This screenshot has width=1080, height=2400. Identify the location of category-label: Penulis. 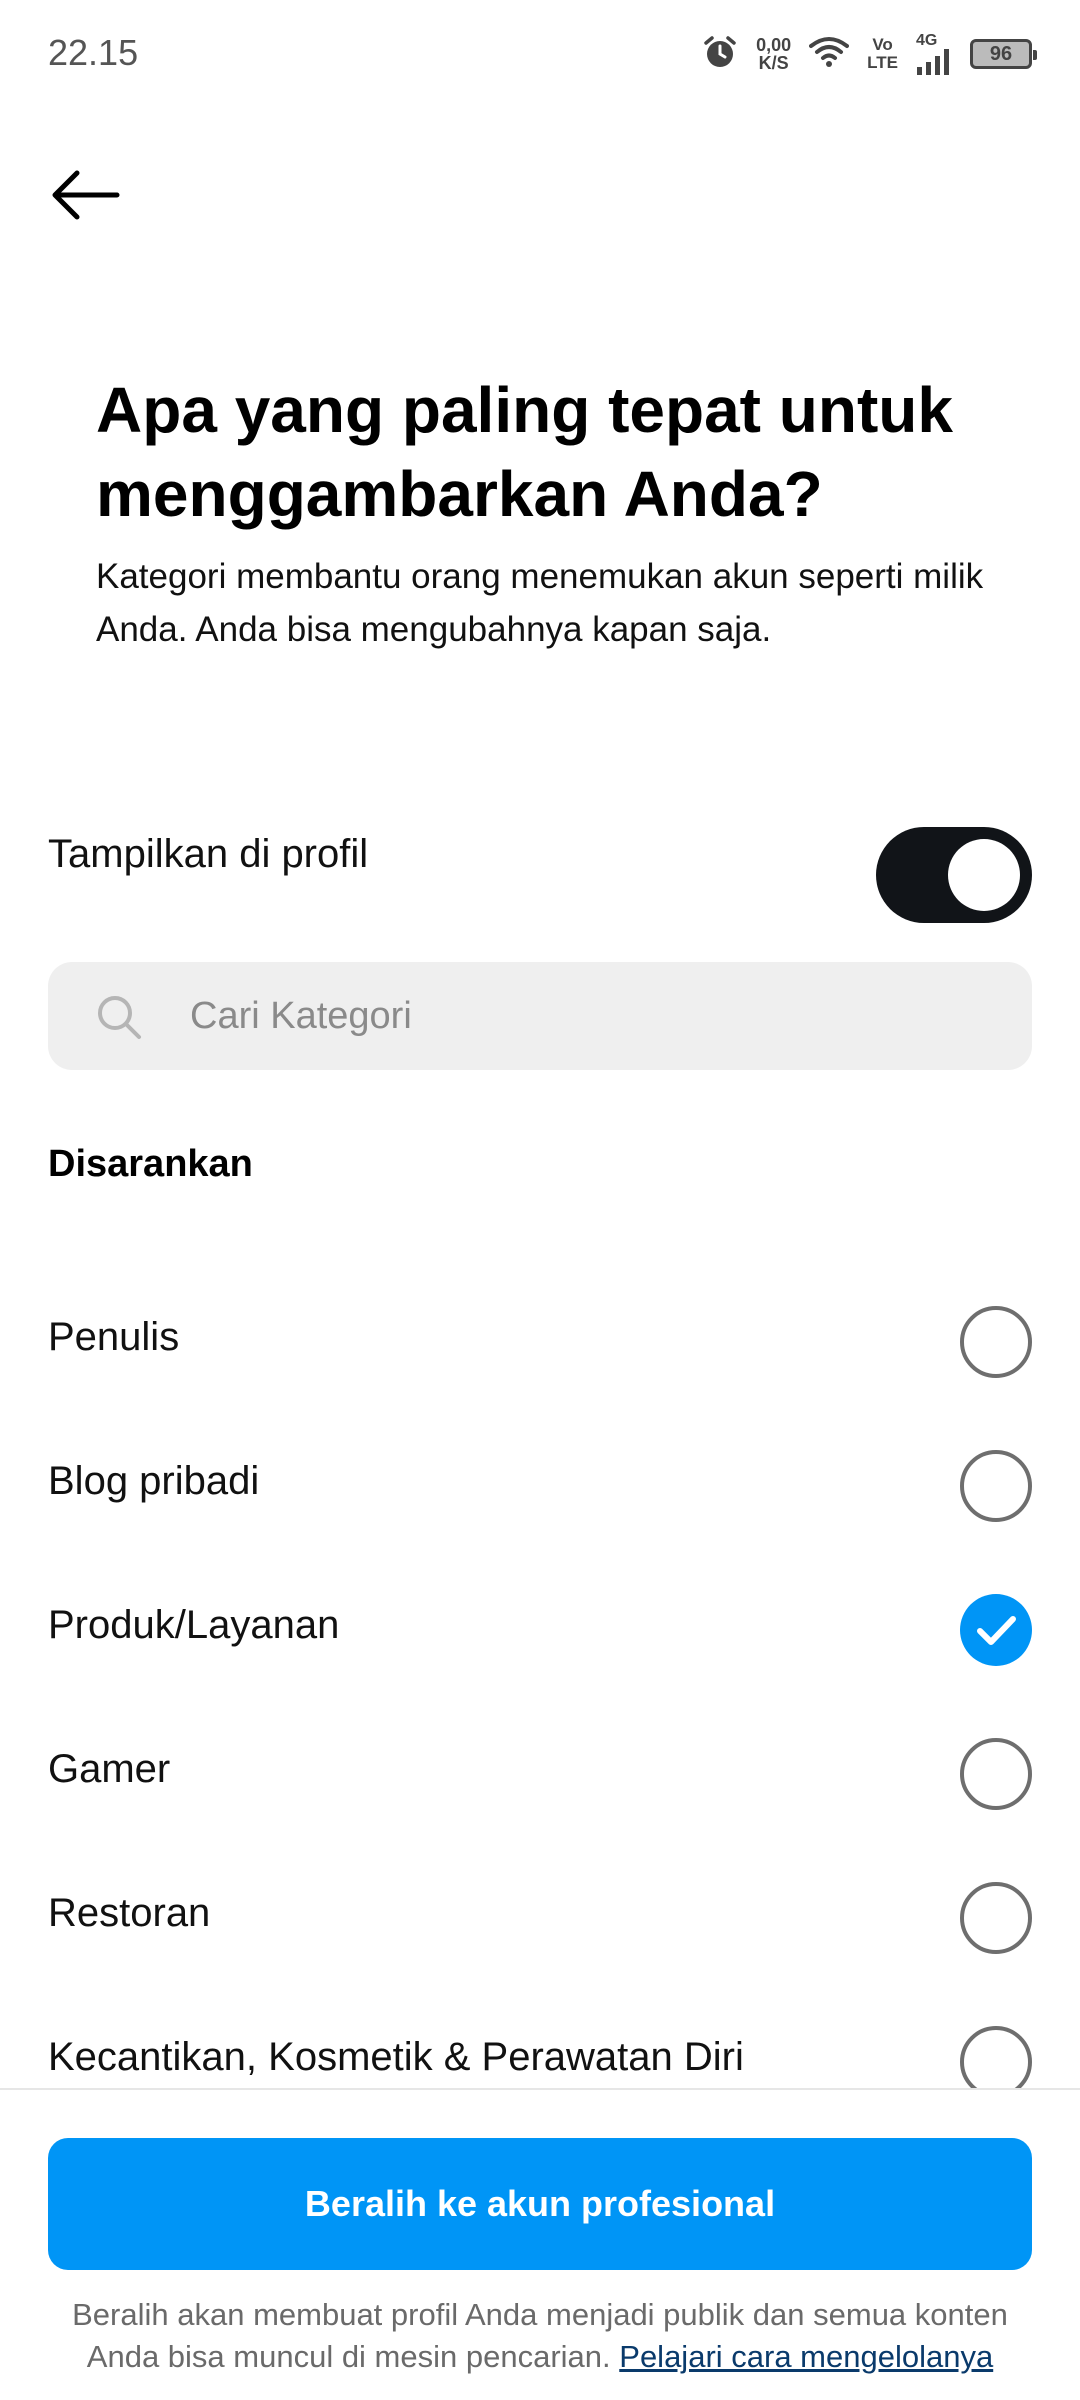
(114, 1337).